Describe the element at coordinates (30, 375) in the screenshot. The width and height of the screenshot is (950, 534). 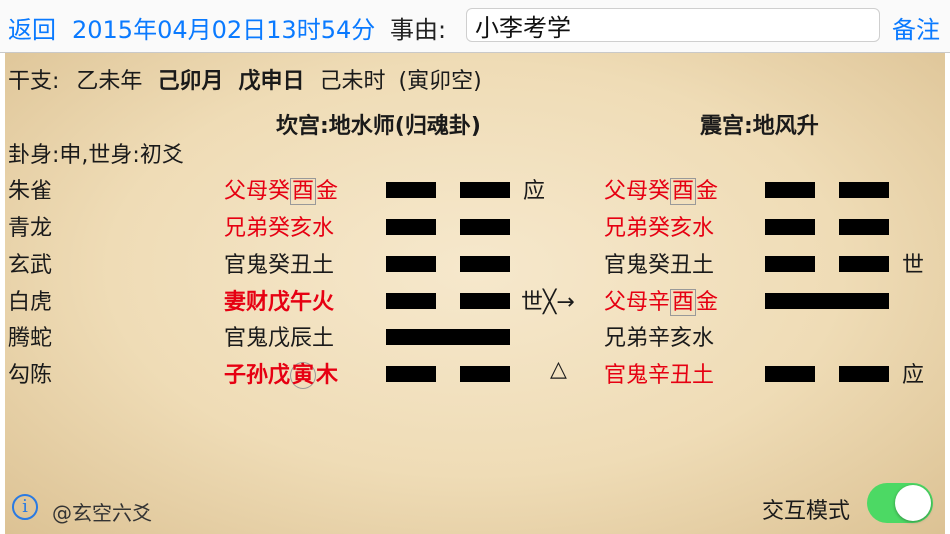
I see `god-row-6: 勾陈` at that location.